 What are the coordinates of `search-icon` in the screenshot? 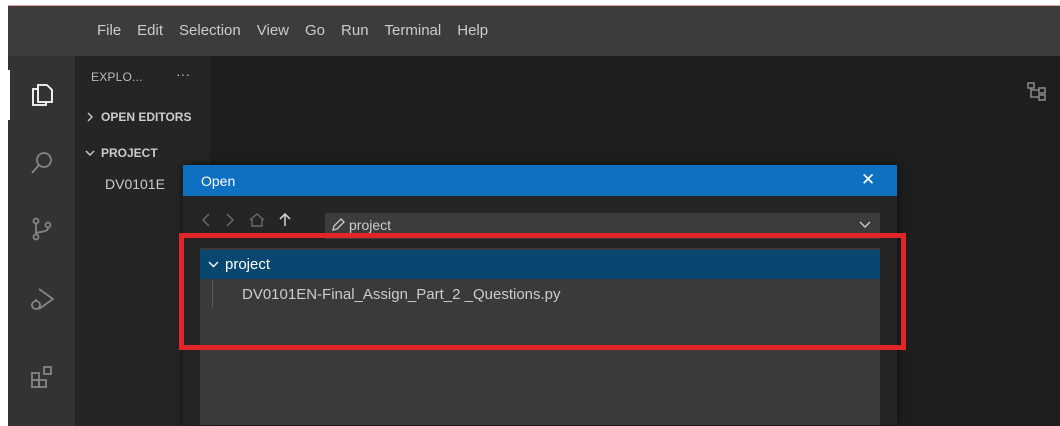 It's located at (41, 163).